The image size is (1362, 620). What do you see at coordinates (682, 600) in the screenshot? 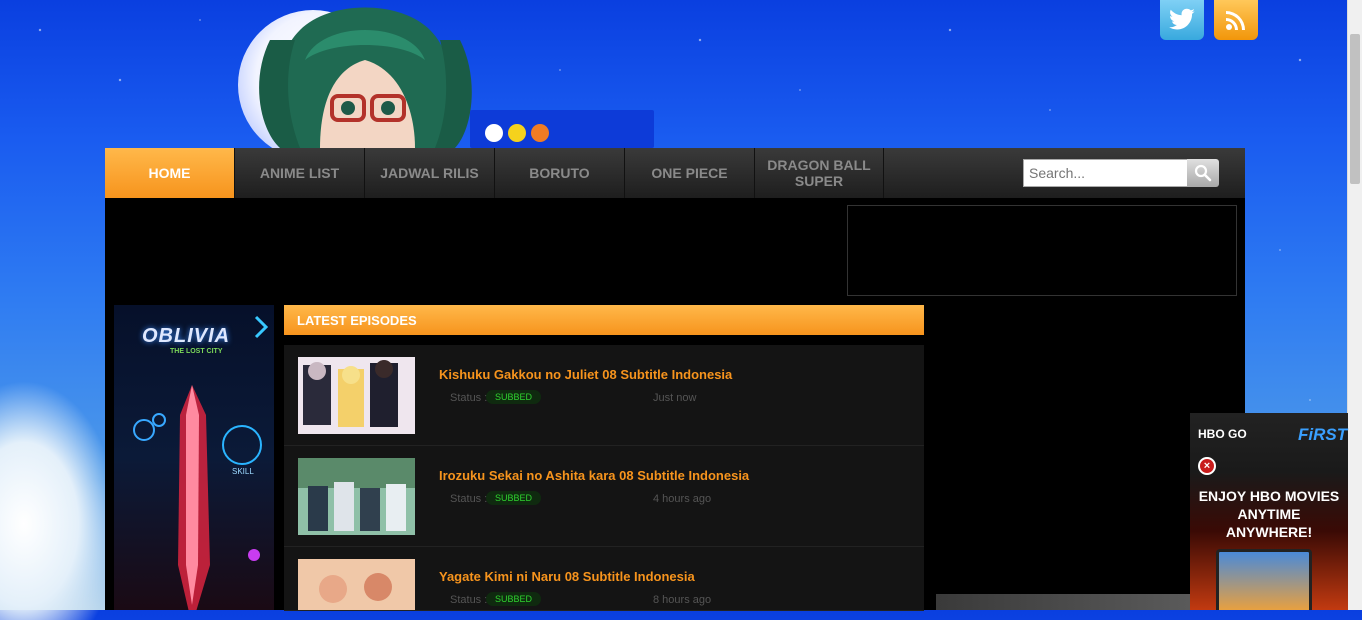
I see `episode-time: 8 hours ago` at bounding box center [682, 600].